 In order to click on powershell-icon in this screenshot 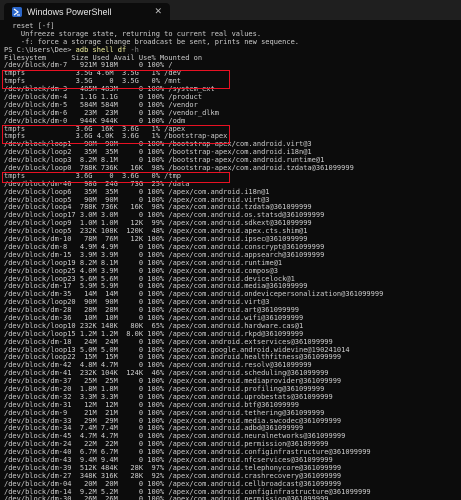, I will do `click(17, 11)`.